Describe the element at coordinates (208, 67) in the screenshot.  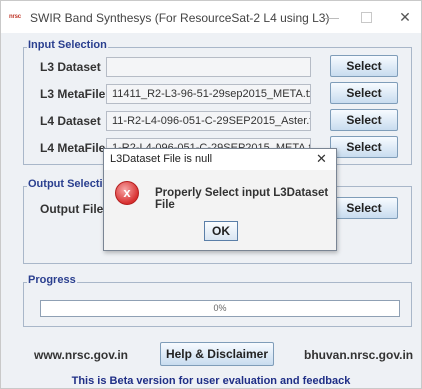
I see `l3-dataset-field` at that location.